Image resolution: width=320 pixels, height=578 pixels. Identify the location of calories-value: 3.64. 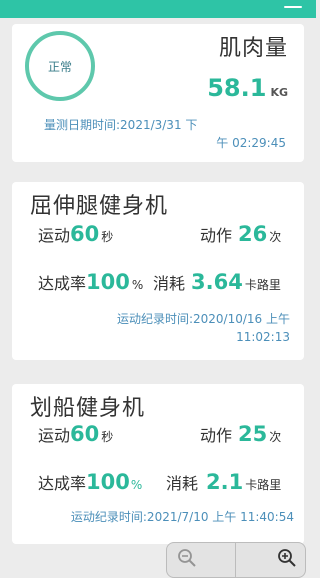
(217, 282).